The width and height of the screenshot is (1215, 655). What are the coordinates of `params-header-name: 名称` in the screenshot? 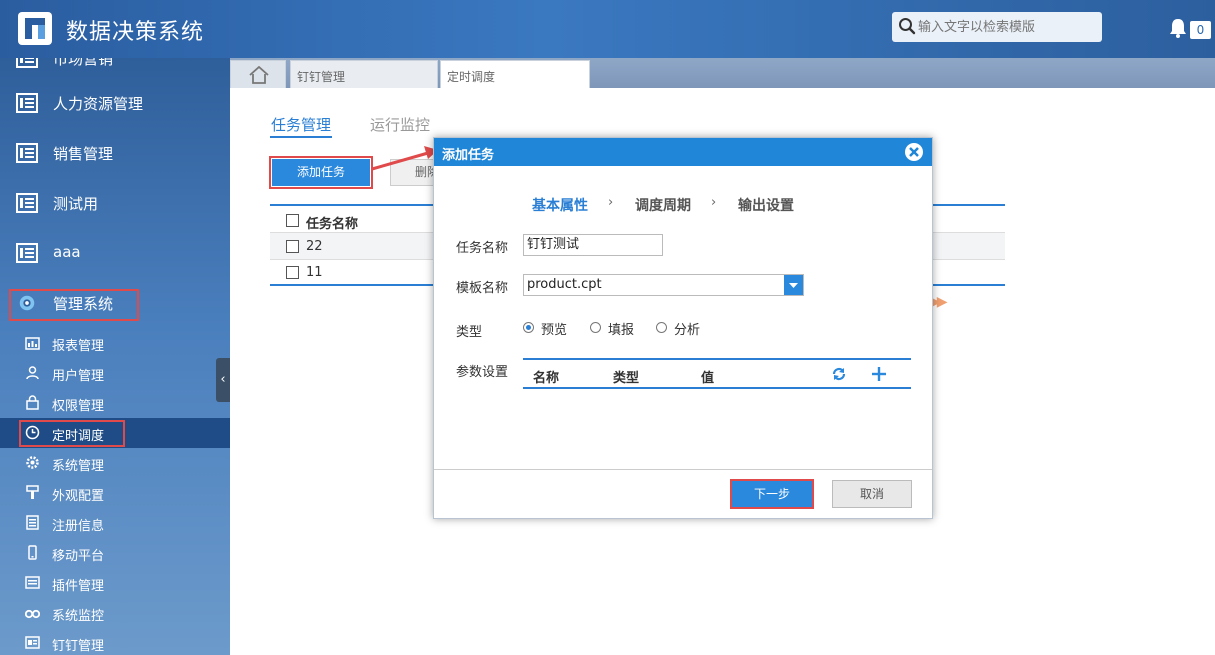 It's located at (546, 378).